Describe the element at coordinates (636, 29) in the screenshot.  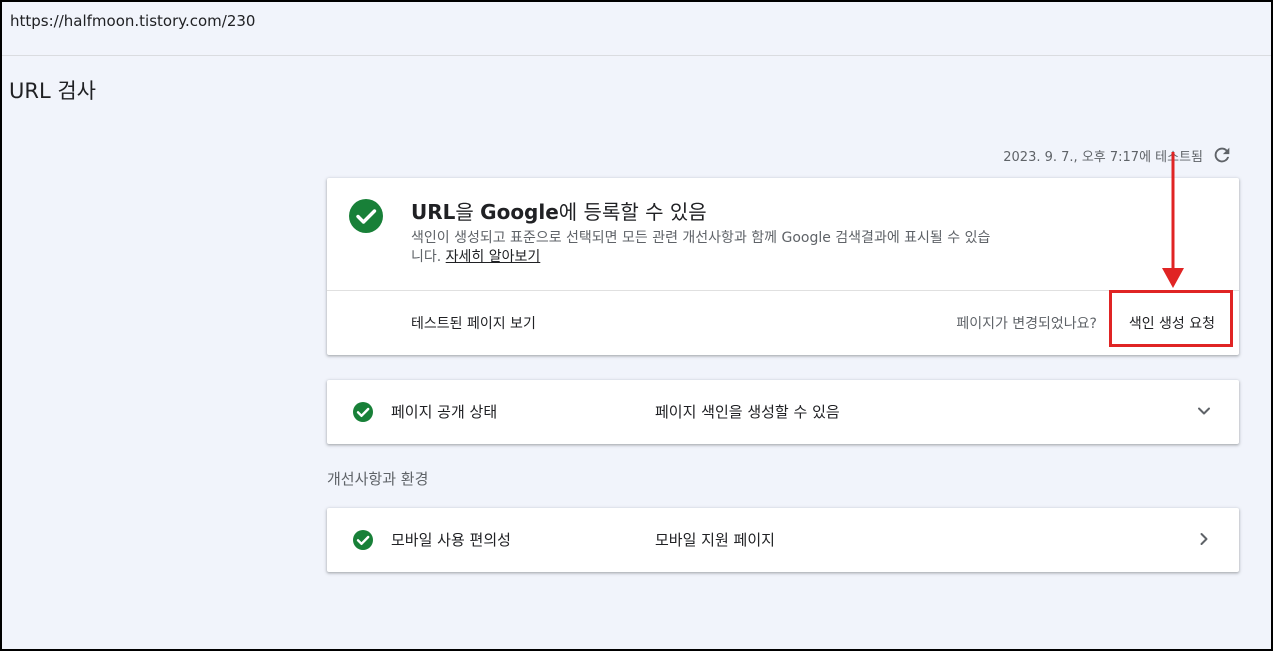
I see `url-bar: https://halfmoon.tistory.com/230` at that location.